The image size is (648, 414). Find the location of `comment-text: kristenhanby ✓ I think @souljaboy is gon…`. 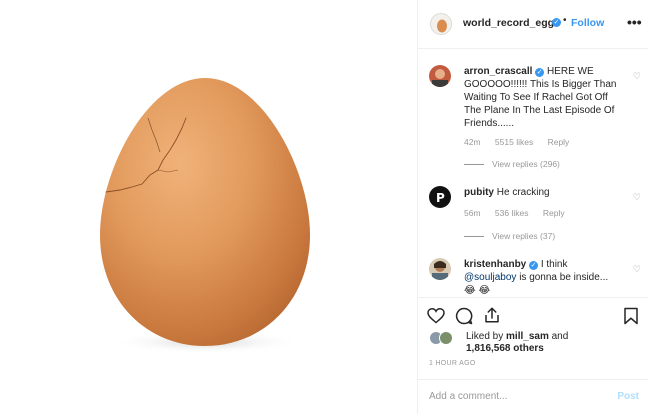

comment-text: kristenhanby ✓ I think @souljaboy is gon… is located at coordinates (545, 277).